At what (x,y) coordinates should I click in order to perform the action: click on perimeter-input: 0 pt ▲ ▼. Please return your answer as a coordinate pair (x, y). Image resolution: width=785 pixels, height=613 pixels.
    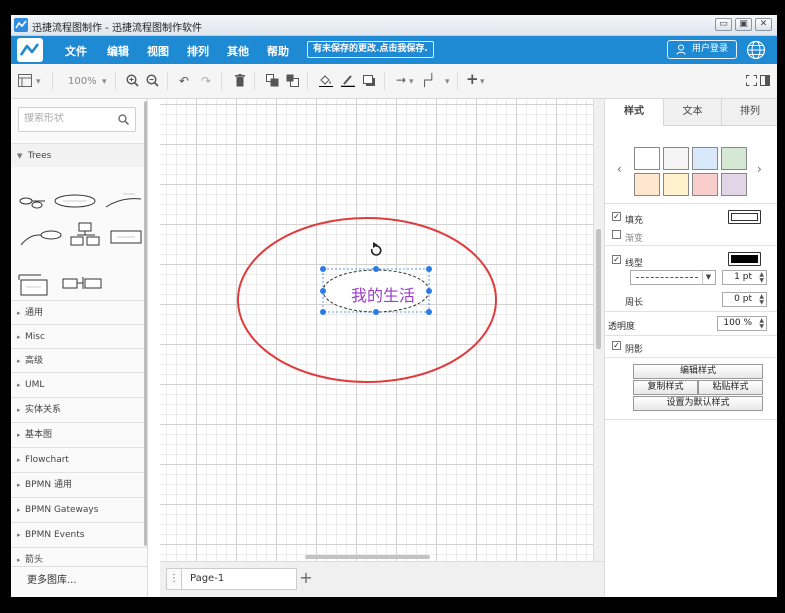
    Looking at the image, I should click on (744, 299).